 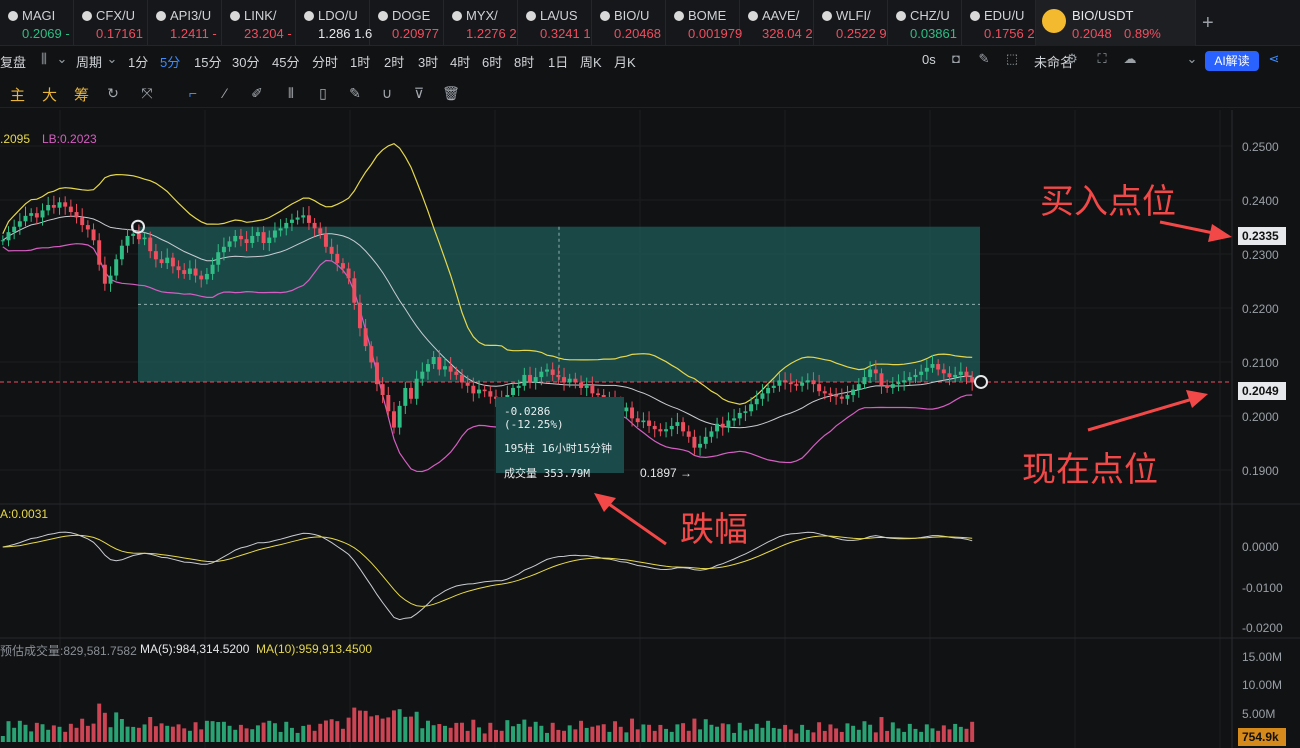 I want to click on interval-button: 1时, so click(x=360, y=61).